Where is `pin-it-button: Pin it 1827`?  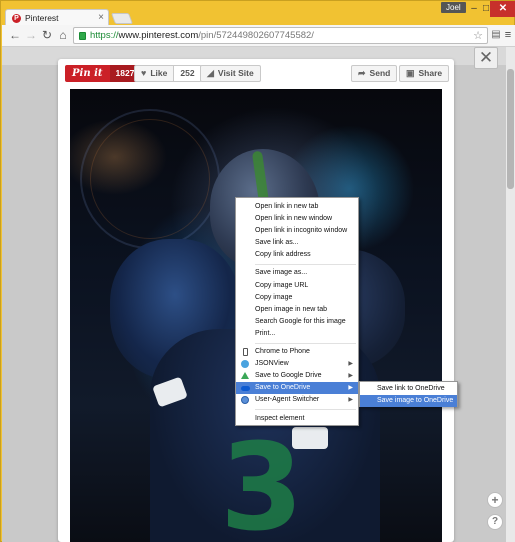 pin-it-button: Pin it 1827 is located at coordinates (103, 73).